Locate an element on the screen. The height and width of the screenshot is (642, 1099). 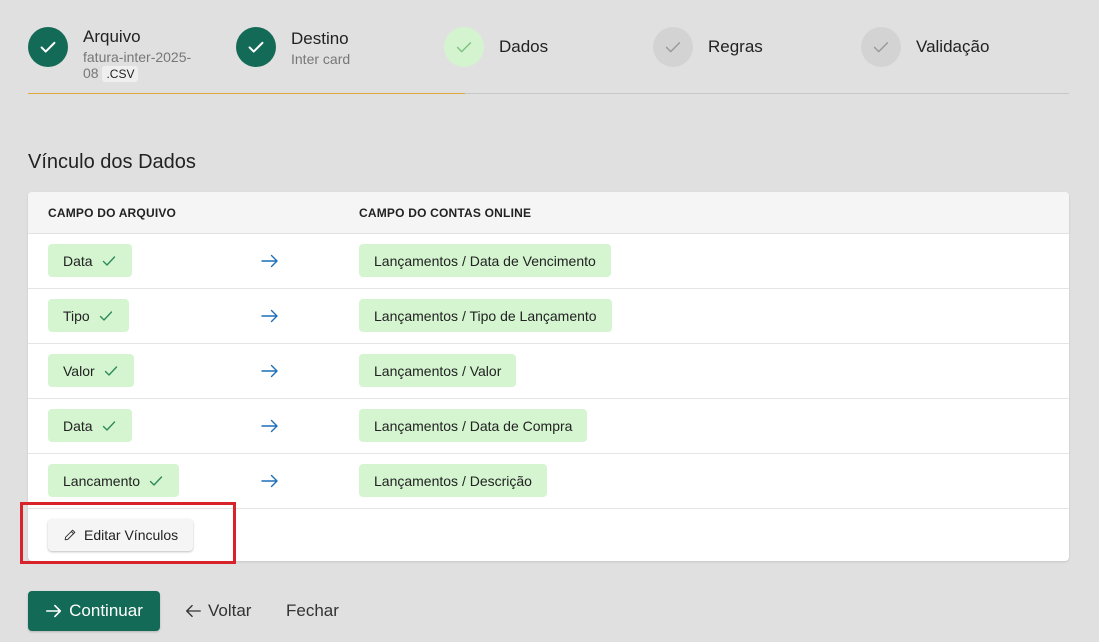
table-row: Data Lançamentos / Data de Vencimento is located at coordinates (548, 261).